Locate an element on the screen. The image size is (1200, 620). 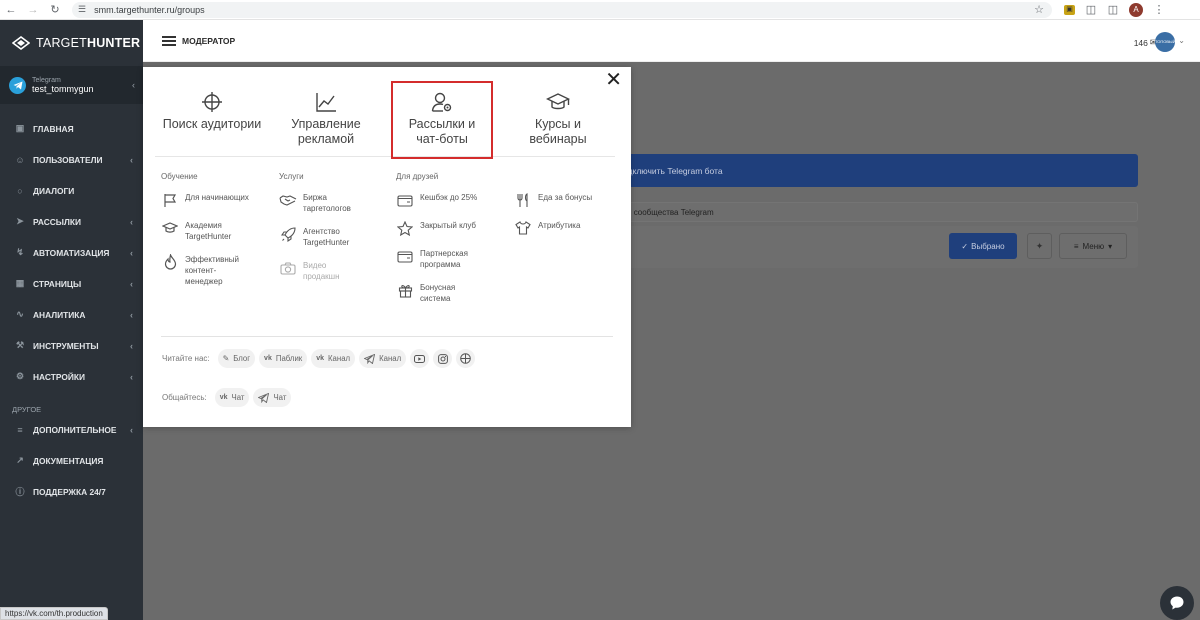
extension-icon: ▣ is located at coordinates (1069, 9).